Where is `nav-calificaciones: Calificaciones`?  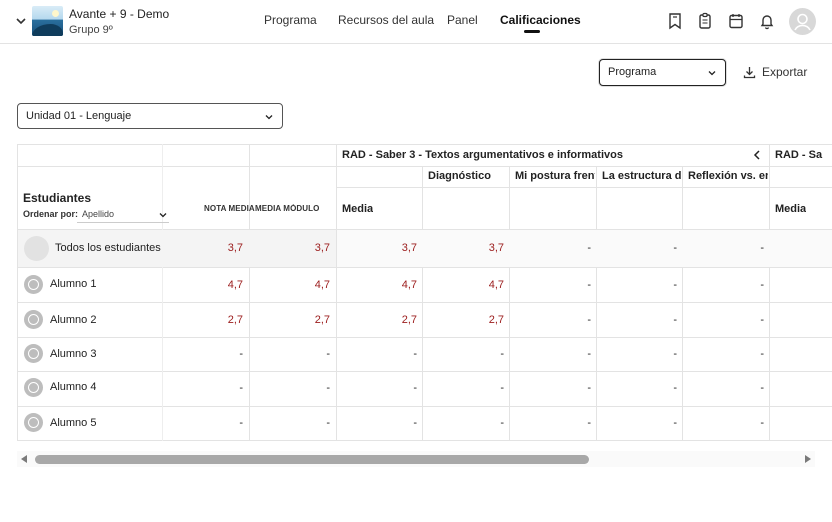
nav-calificaciones: Calificaciones is located at coordinates (540, 20).